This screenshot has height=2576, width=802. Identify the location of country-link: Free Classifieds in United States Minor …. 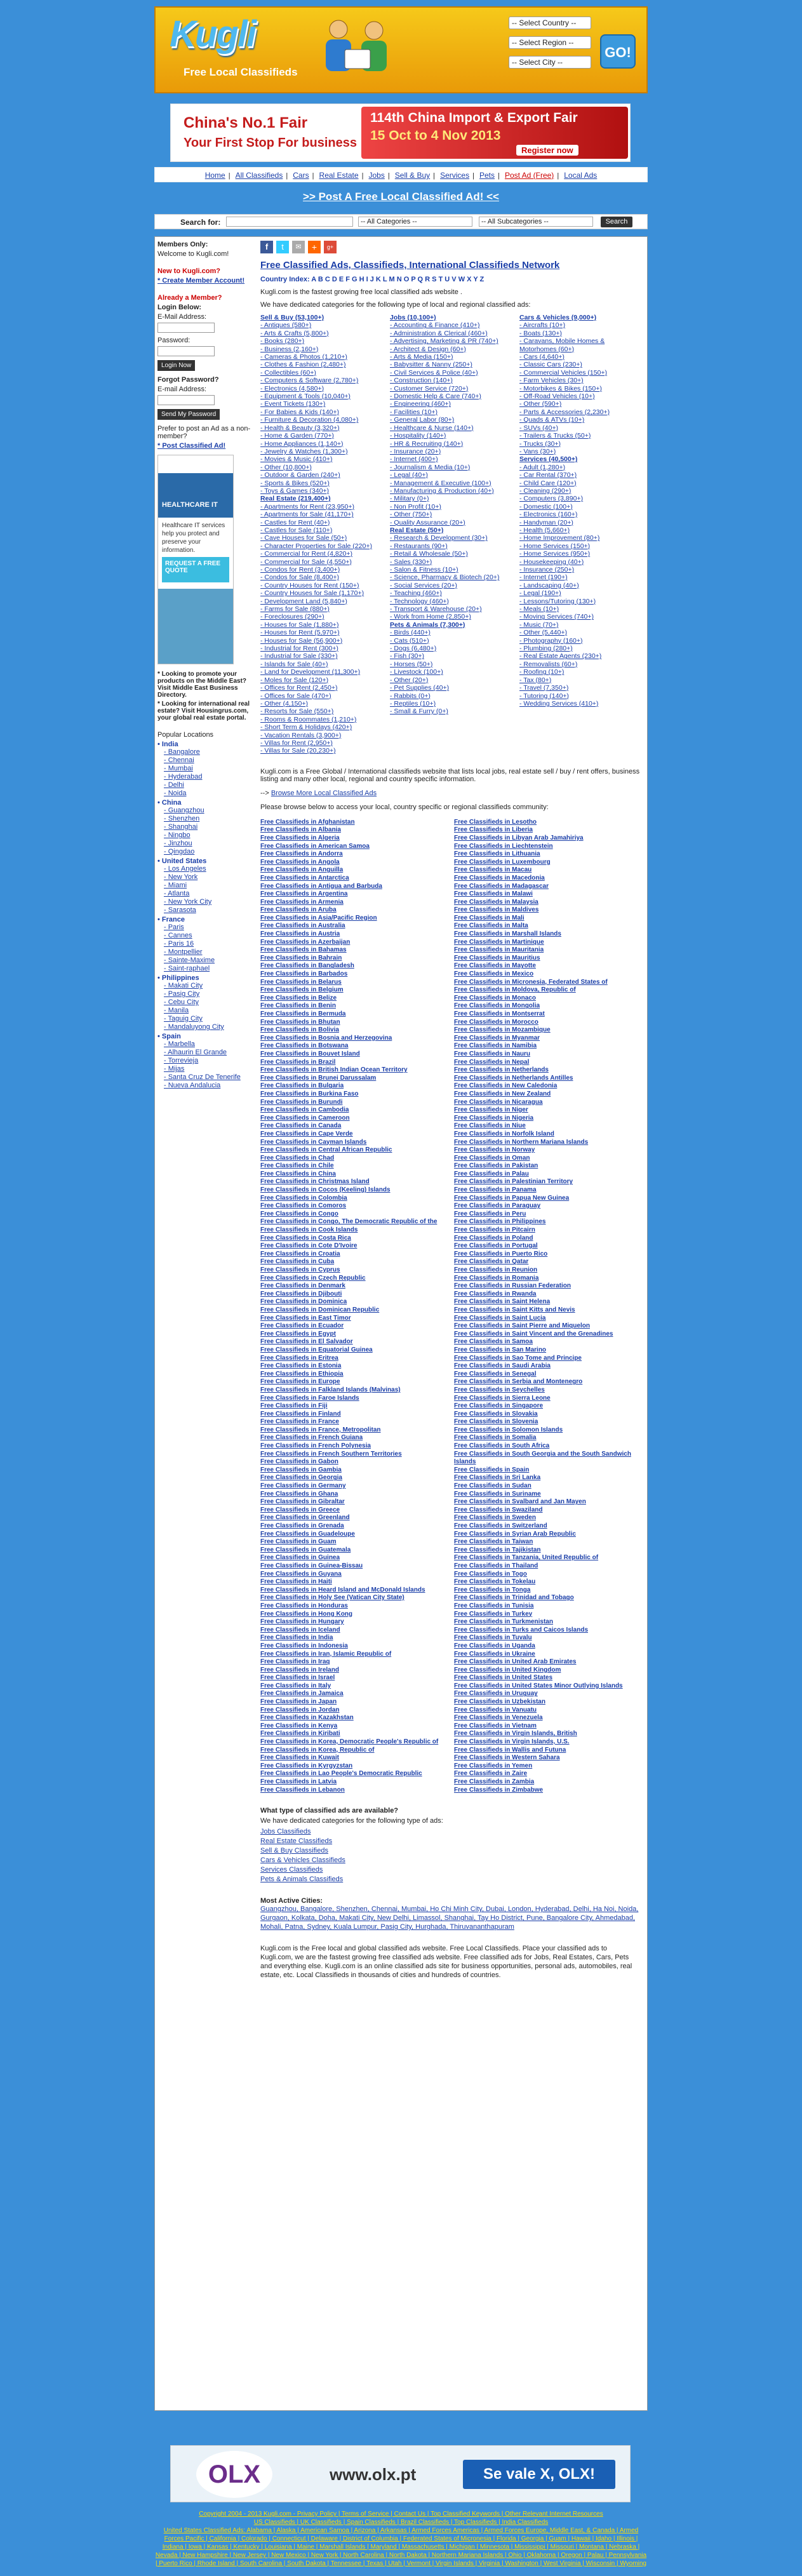
(548, 1686).